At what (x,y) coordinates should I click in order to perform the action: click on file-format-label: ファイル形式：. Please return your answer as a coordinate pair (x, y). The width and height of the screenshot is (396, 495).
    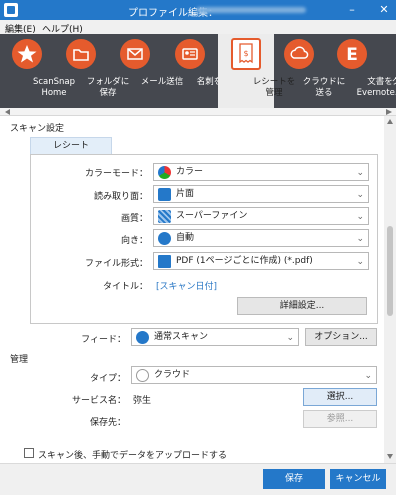
    Looking at the image, I should click on (116, 264).